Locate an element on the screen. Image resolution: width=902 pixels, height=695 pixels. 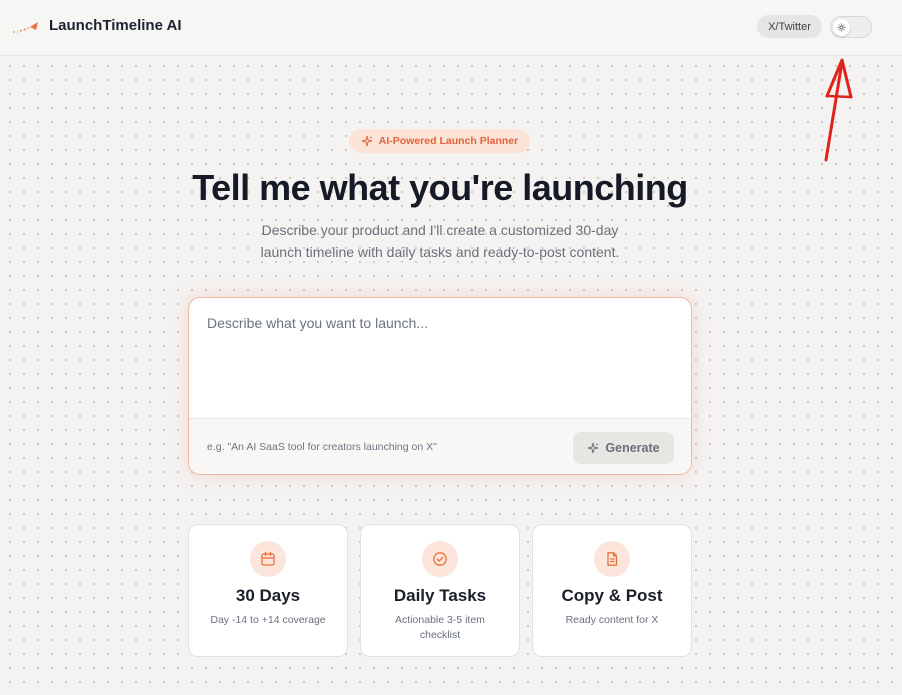
sun-icon is located at coordinates (841, 27).